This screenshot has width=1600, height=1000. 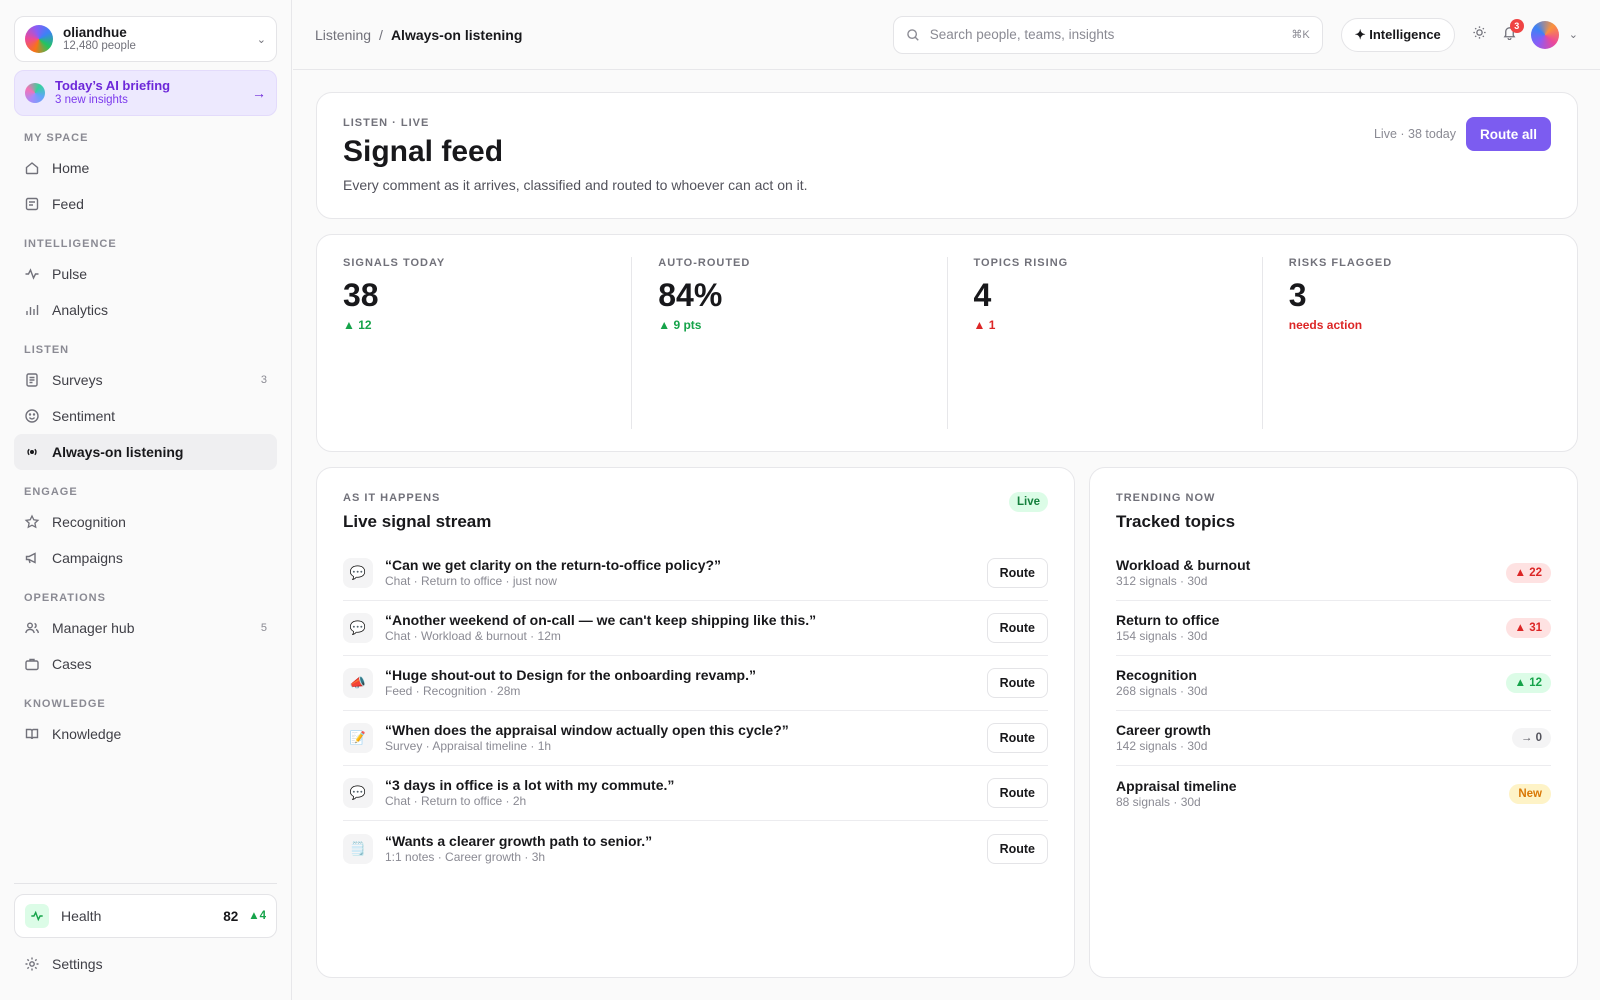 I want to click on org-switcher: oliandhue 12,480 people ⌄, so click(x=145, y=39).